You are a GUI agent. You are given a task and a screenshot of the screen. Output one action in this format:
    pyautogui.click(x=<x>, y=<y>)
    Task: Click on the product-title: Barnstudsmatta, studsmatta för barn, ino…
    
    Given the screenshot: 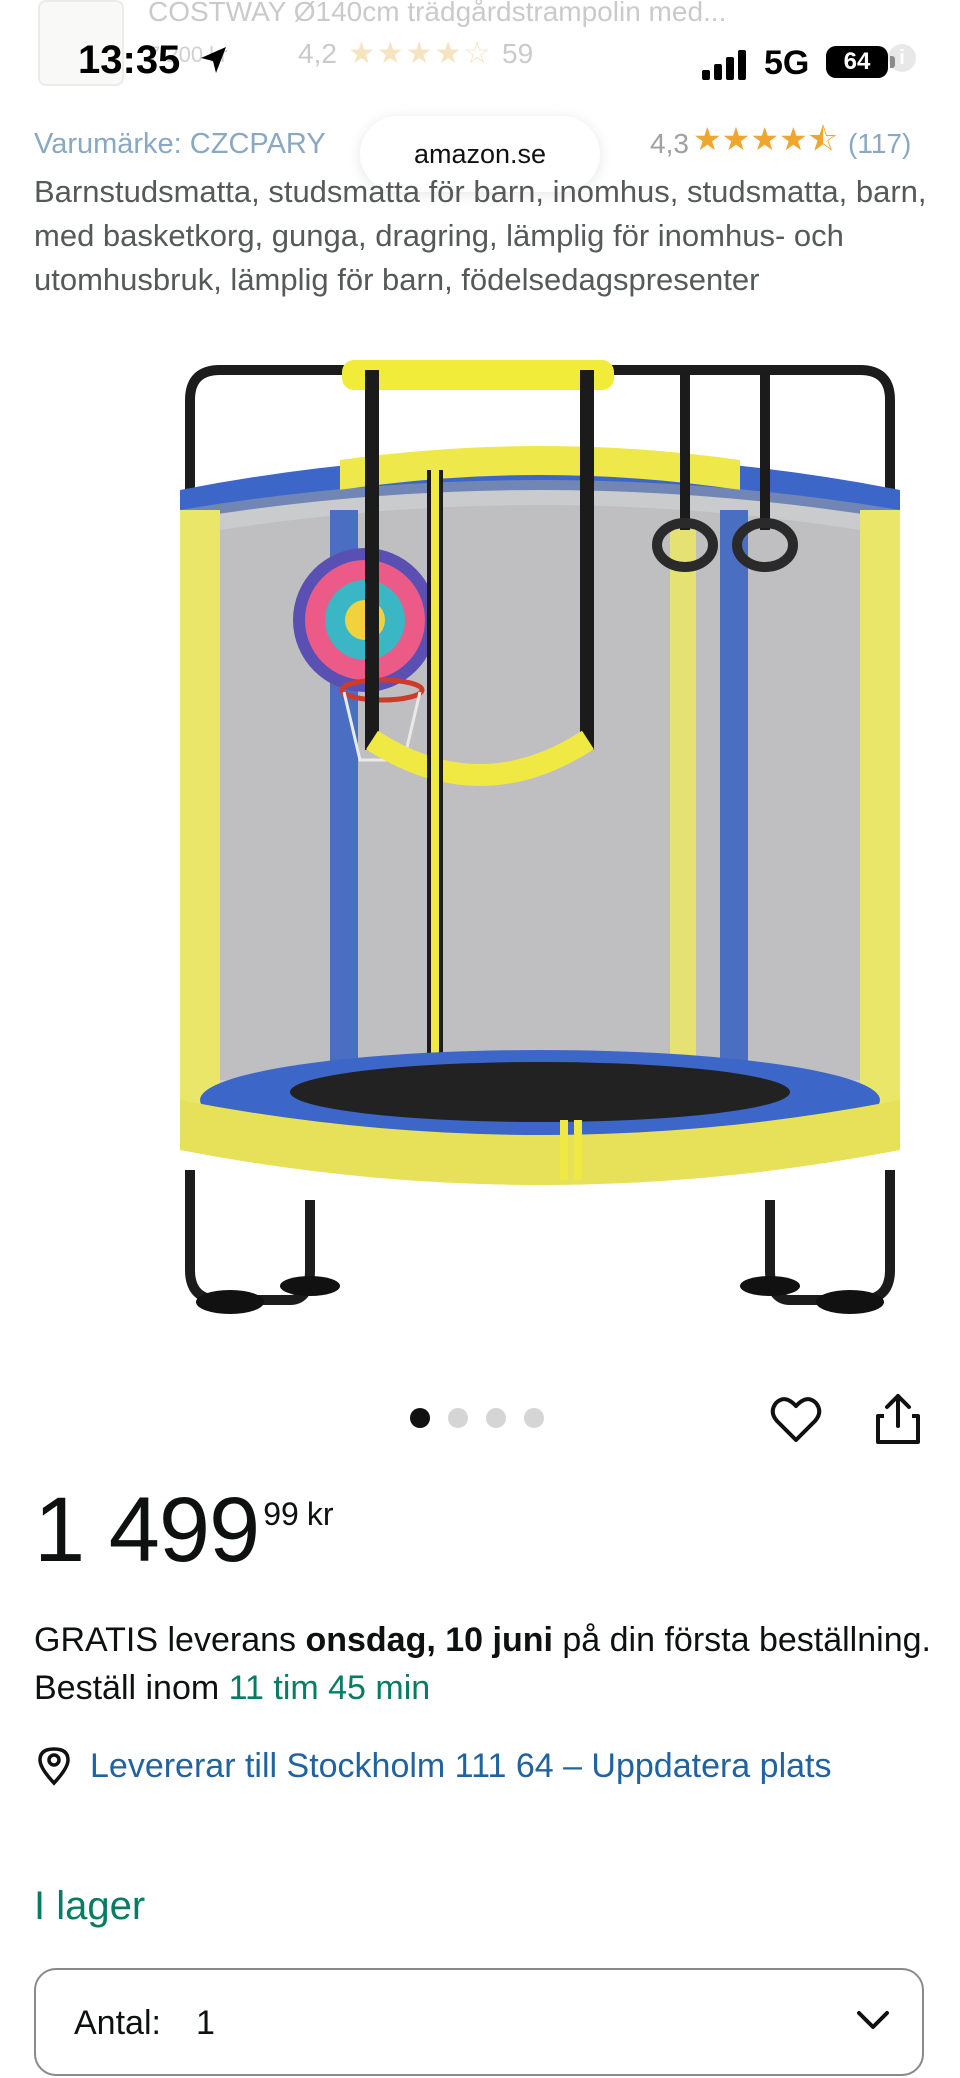 What is the action you would take?
    pyautogui.click(x=480, y=235)
    